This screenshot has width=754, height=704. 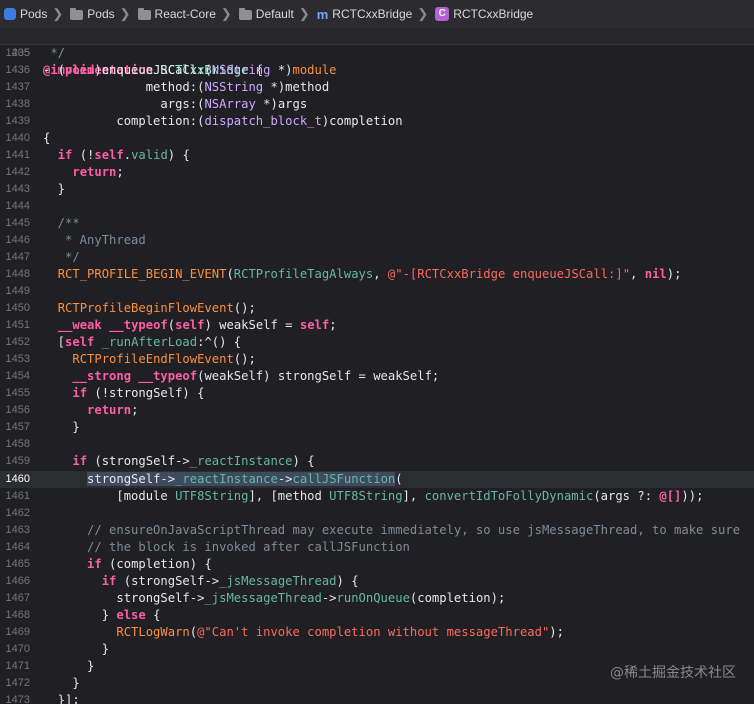 I want to click on sticky-scope-header: 205 @implementation RCTCxxBridge {, so click(x=377, y=52).